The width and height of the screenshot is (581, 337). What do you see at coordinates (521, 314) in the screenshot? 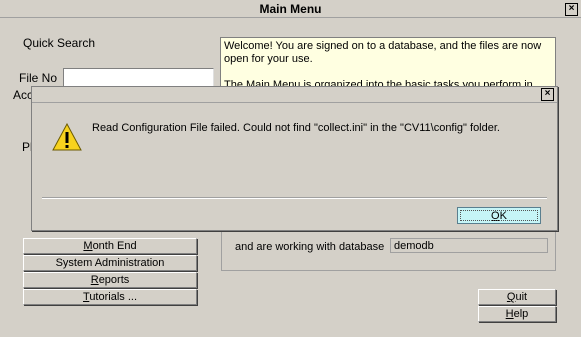
I see `help-label: elp` at bounding box center [521, 314].